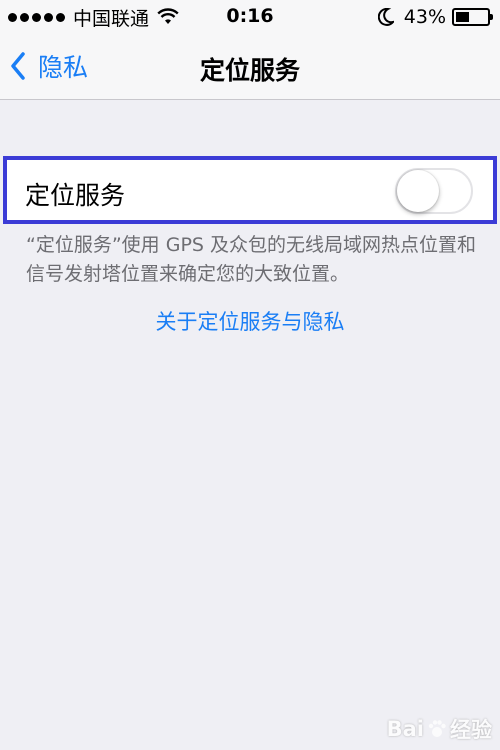 The width and height of the screenshot is (500, 750). What do you see at coordinates (385, 17) in the screenshot?
I see `moon-icon` at bounding box center [385, 17].